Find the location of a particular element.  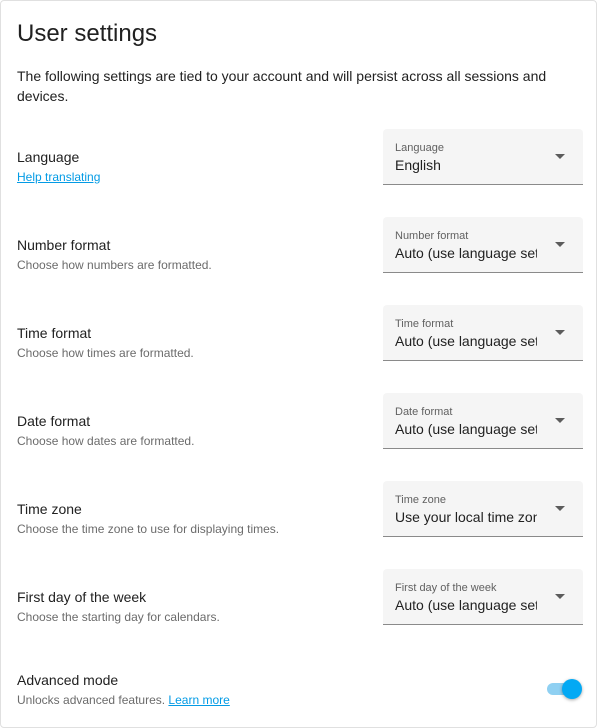

toggle-knob is located at coordinates (572, 689).